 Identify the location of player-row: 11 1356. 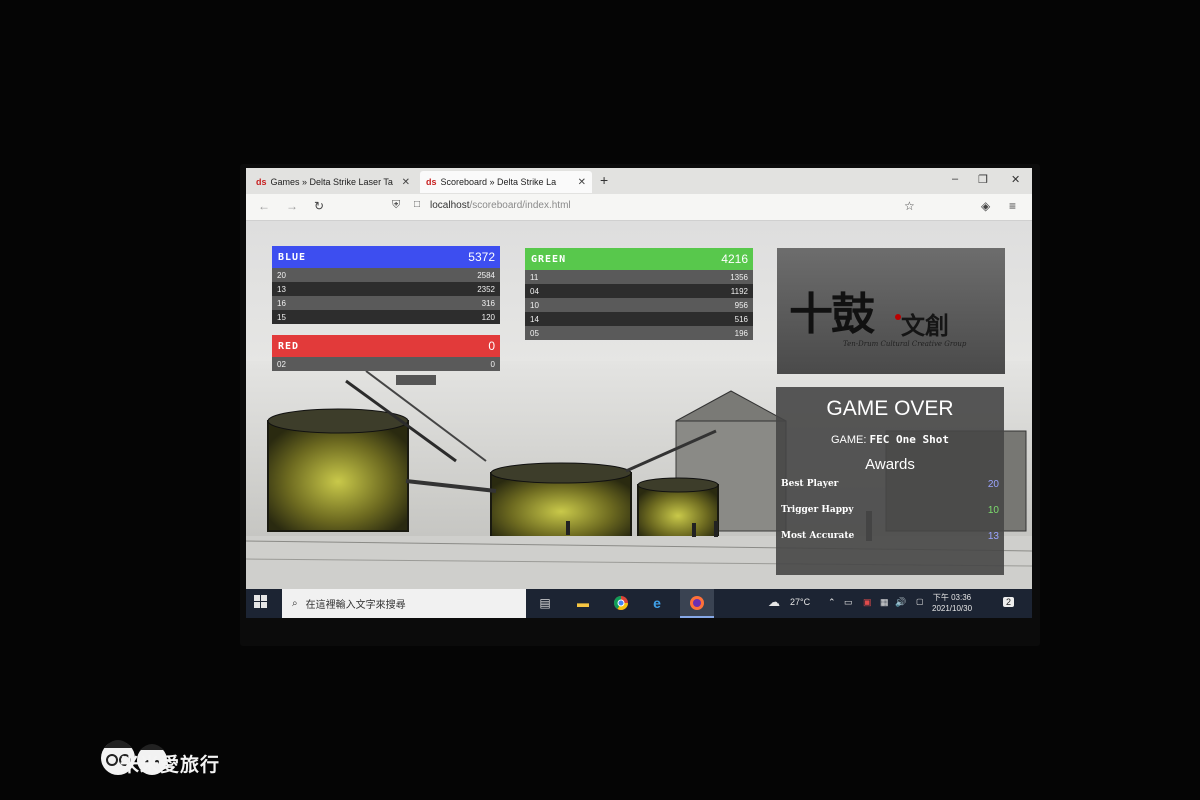
(639, 277).